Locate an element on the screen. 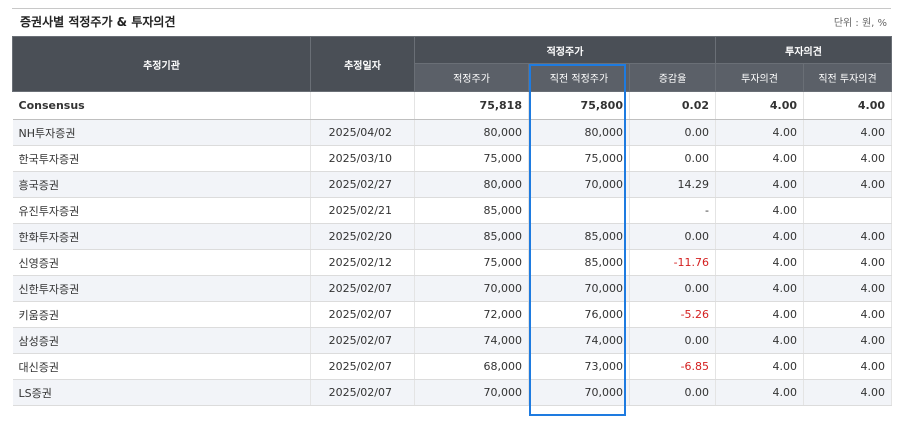 The image size is (903, 426). consensus-opinion: 4.00 is located at coordinates (760, 105).